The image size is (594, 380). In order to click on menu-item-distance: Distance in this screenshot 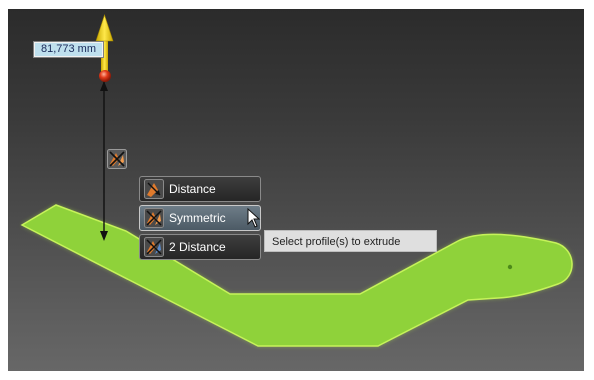, I will do `click(200, 189)`.